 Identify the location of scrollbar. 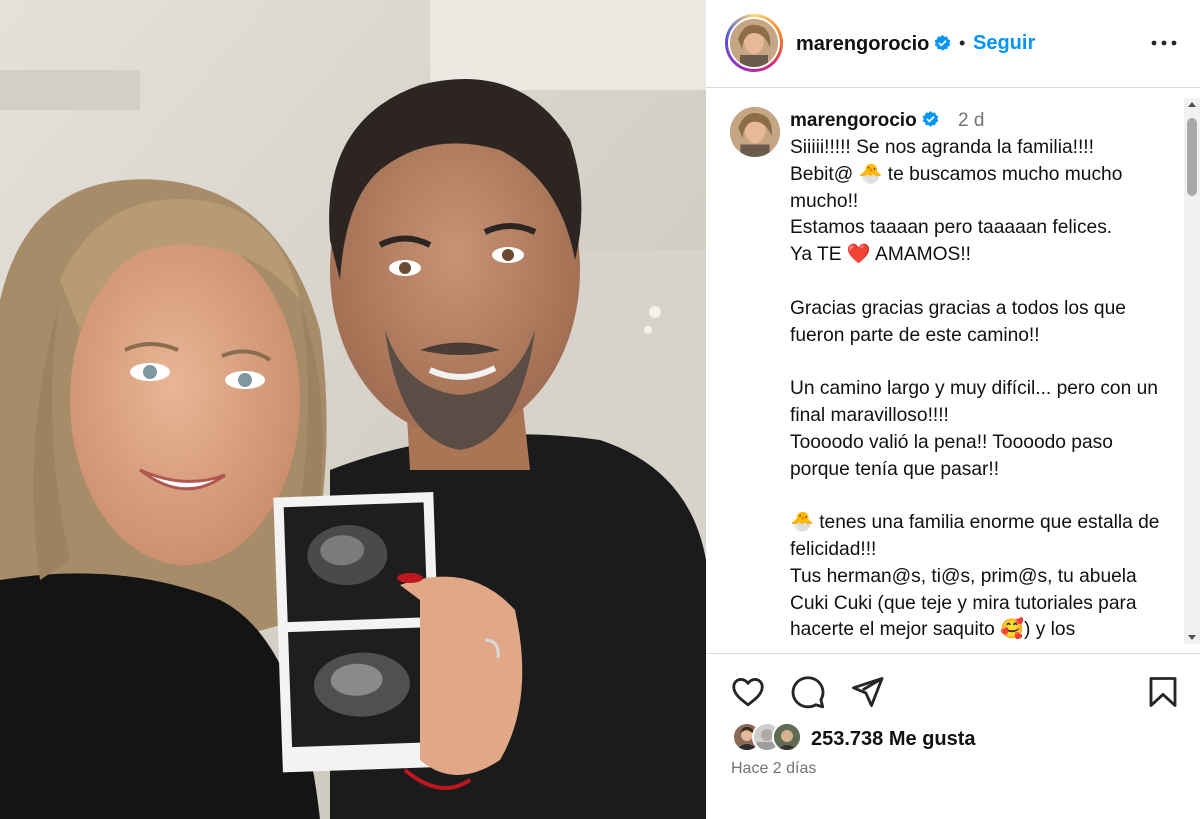
(1192, 371).